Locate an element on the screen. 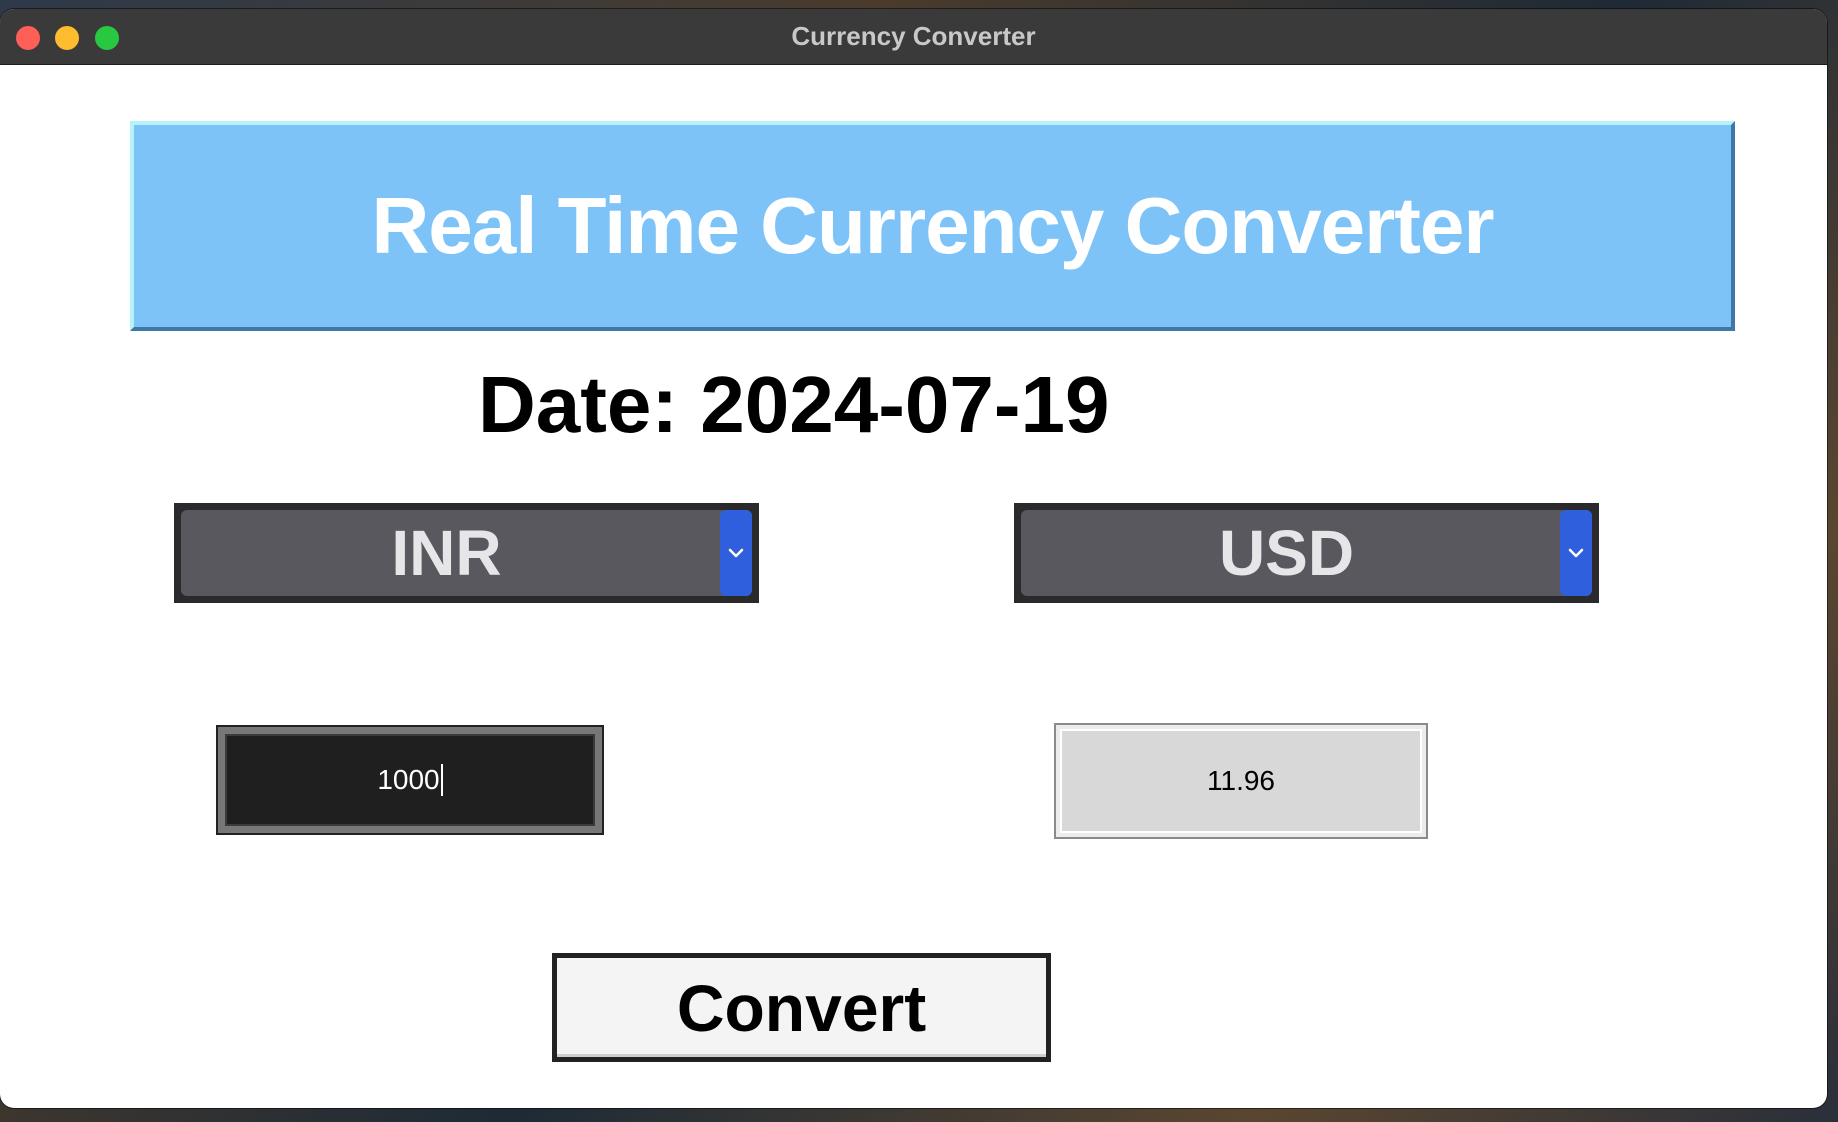 The width and height of the screenshot is (1838, 1122). converted-amount-field: 11.96 is located at coordinates (1241, 781).